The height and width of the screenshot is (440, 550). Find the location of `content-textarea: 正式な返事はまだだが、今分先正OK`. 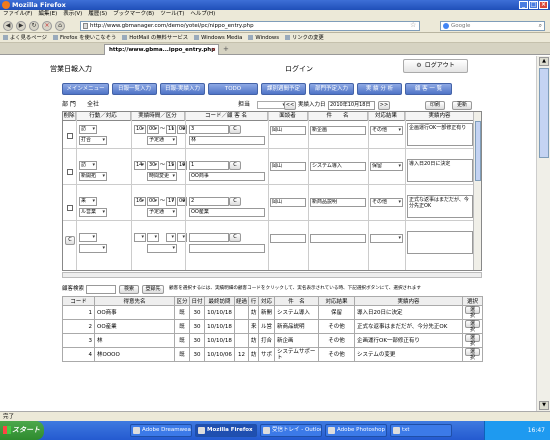

content-textarea: 正式な返事はまだだが、今分先正OK is located at coordinates (440, 206).